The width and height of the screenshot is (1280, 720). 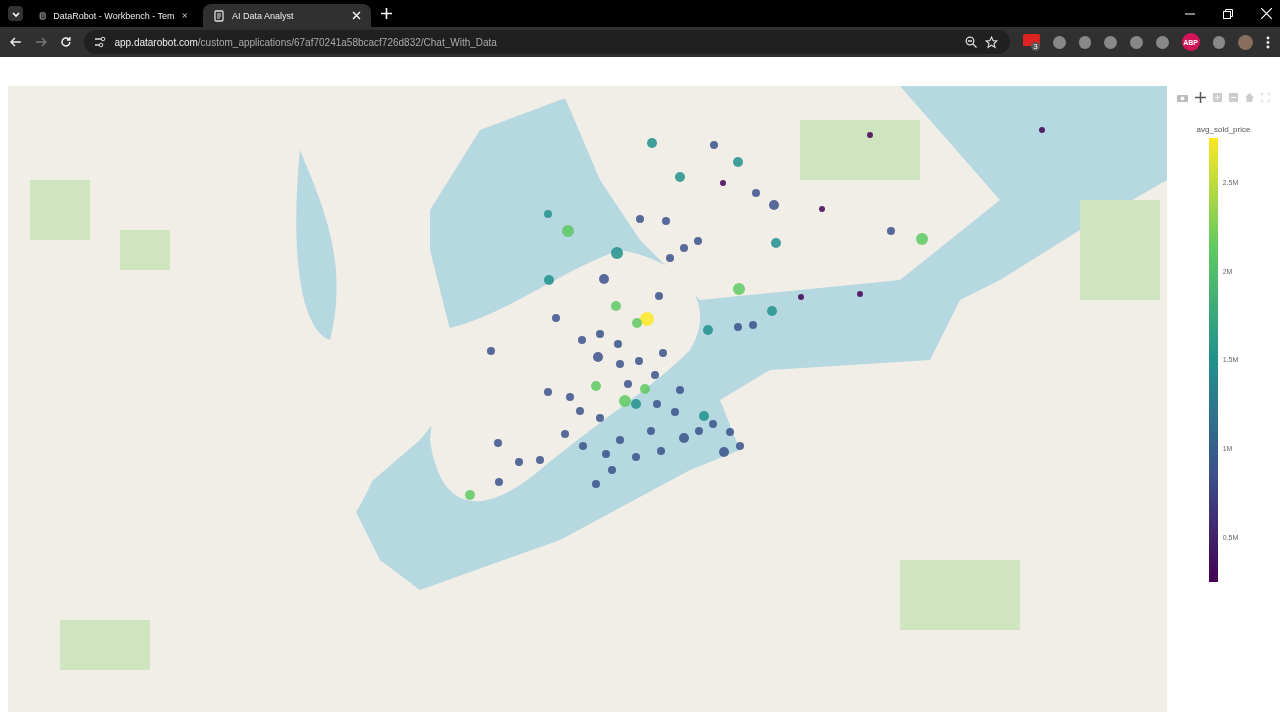 What do you see at coordinates (1268, 42) in the screenshot?
I see `menu-icon` at bounding box center [1268, 42].